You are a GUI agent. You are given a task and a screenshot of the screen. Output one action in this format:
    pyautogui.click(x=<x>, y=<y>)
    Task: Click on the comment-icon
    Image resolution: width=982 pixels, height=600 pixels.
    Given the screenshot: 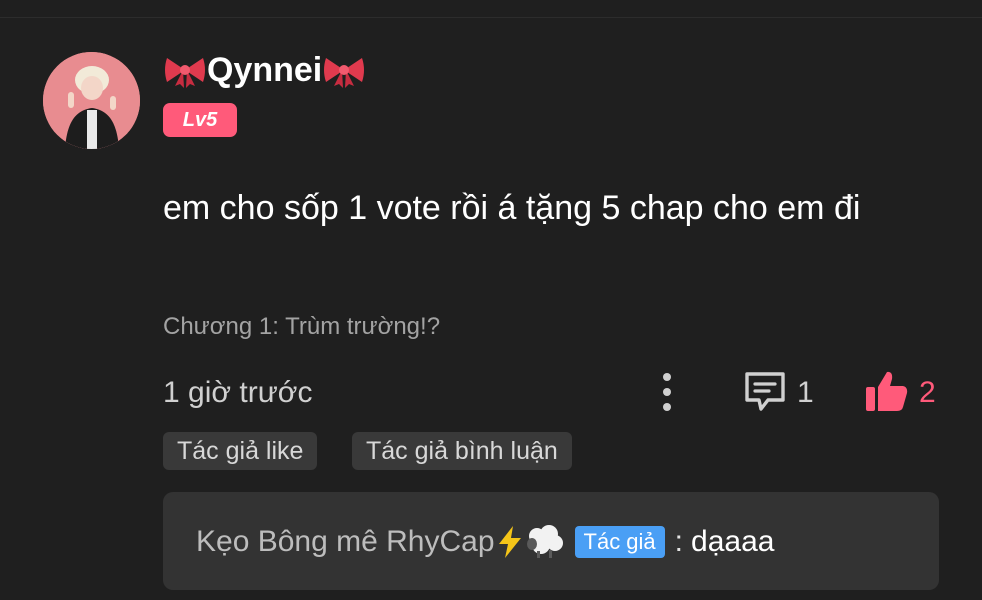 What is the action you would take?
    pyautogui.click(x=765, y=392)
    